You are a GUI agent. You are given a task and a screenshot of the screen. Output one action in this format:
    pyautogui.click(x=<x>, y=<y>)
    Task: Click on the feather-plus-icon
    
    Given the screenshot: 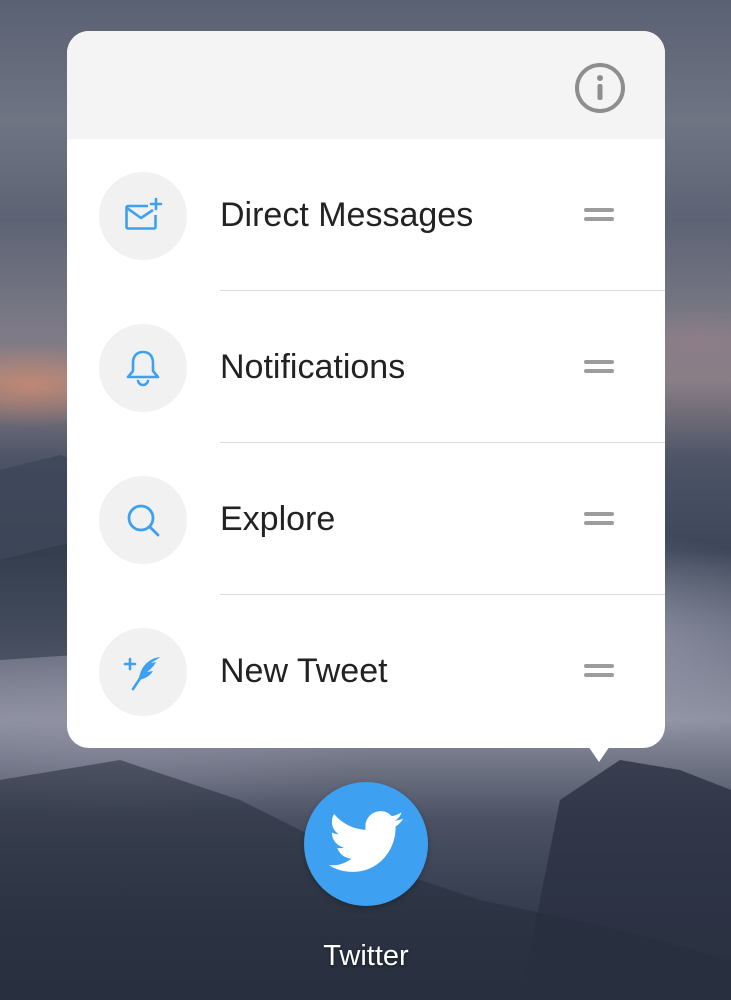 What is the action you would take?
    pyautogui.click(x=141, y=674)
    